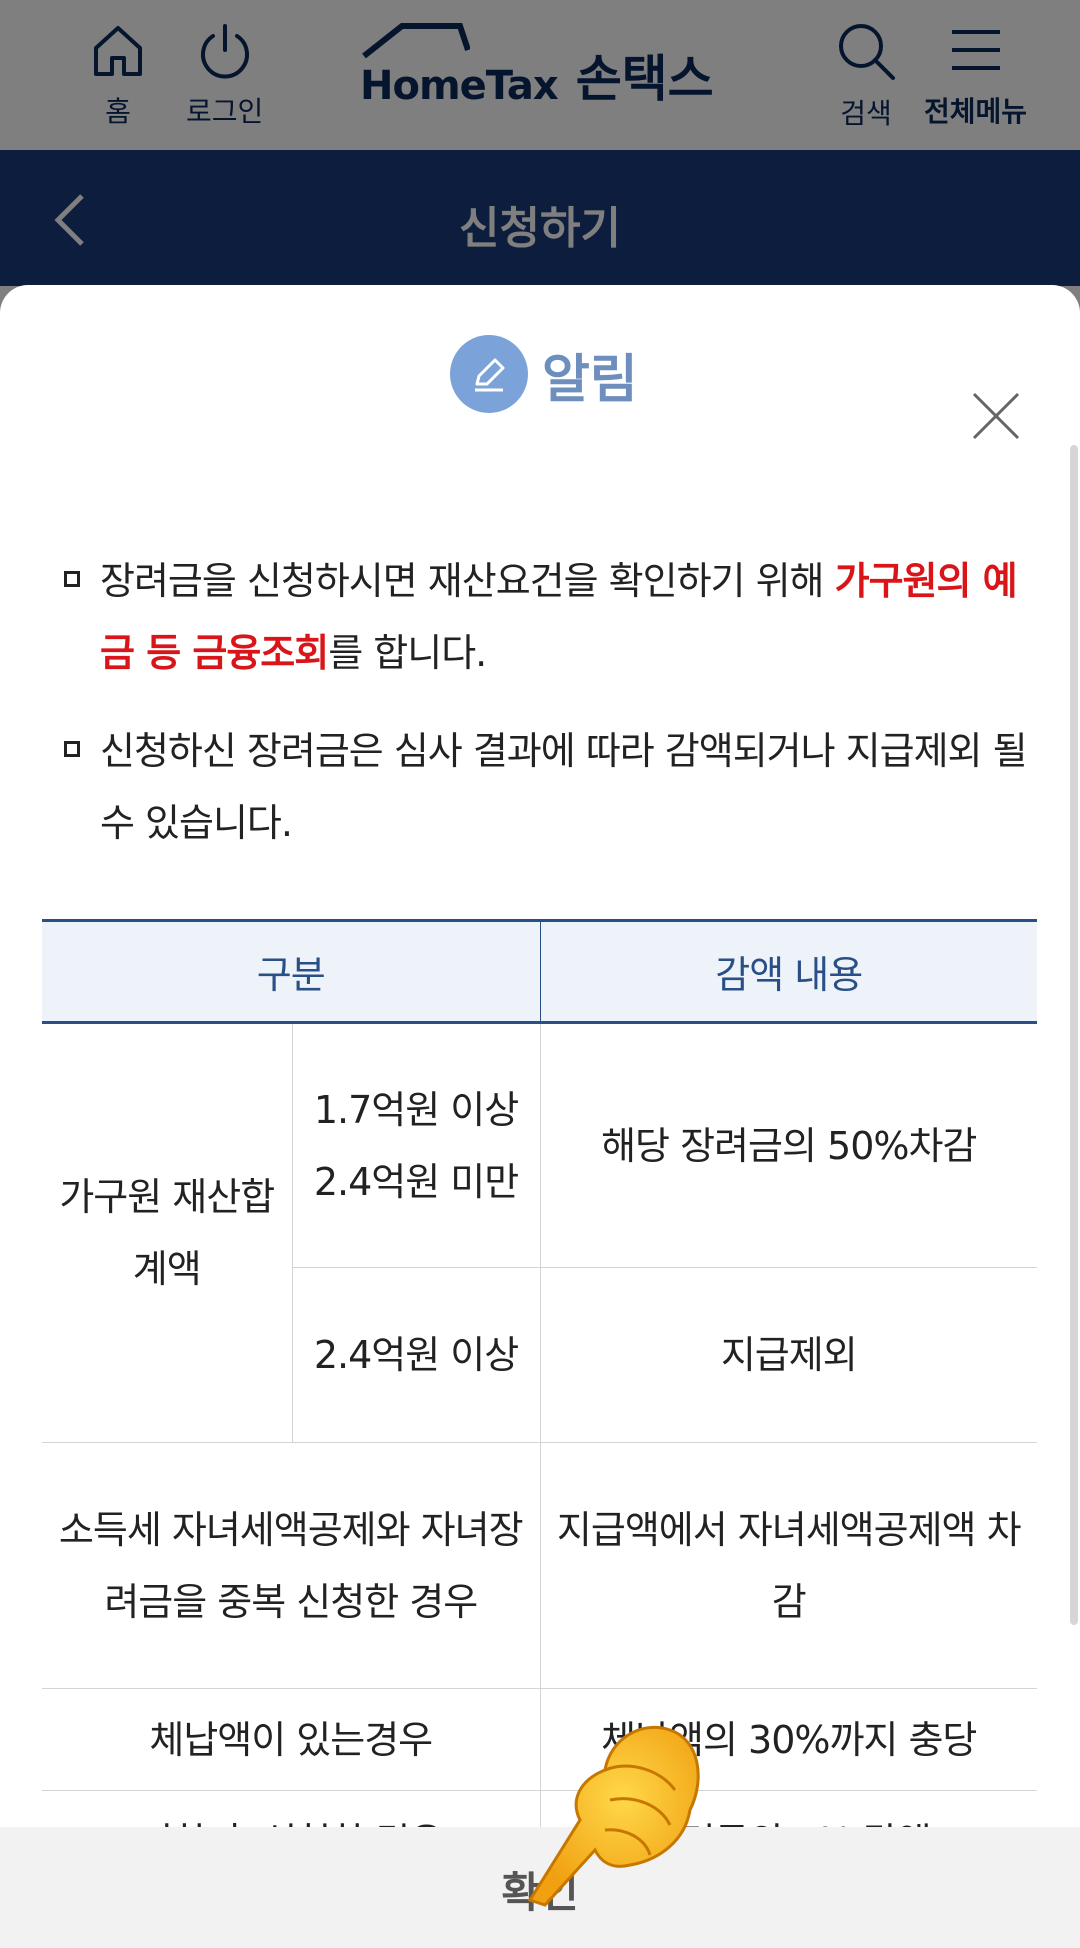  Describe the element at coordinates (788, 971) in the screenshot. I see `header-reduction: 감액 내용` at that location.